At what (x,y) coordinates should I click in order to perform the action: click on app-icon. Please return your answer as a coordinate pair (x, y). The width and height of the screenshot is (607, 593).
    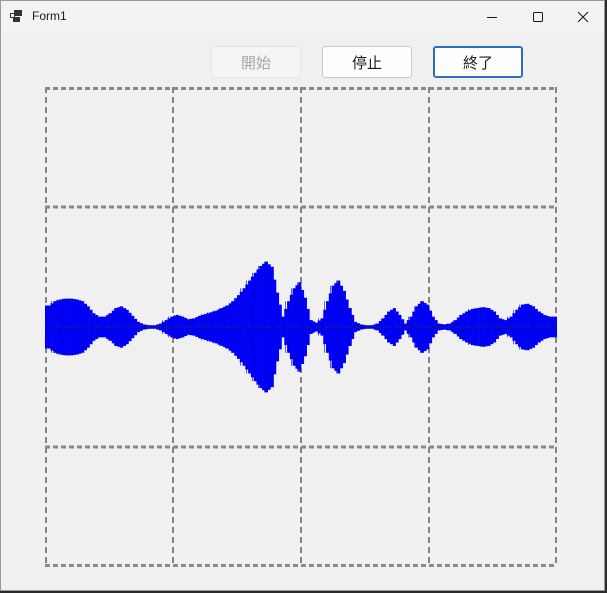
    Looking at the image, I should click on (16, 16).